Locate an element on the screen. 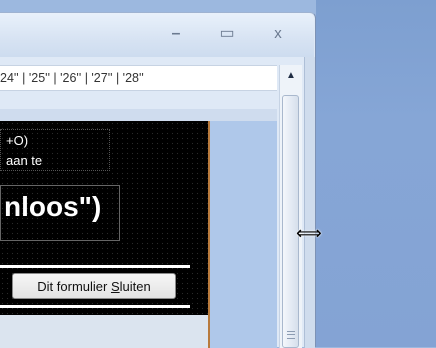 The width and height of the screenshot is (436, 348). close-form-button-text-rest: luiten is located at coordinates (135, 286).